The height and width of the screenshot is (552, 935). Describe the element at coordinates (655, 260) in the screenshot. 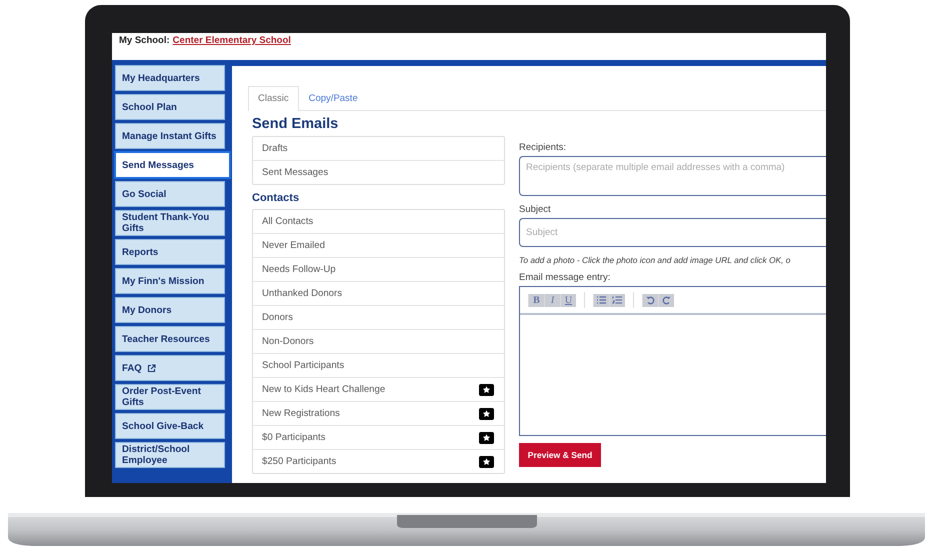

I see `photo-hint: To add a photo - Click the photo icon and add image URL and click OK, o` at that location.